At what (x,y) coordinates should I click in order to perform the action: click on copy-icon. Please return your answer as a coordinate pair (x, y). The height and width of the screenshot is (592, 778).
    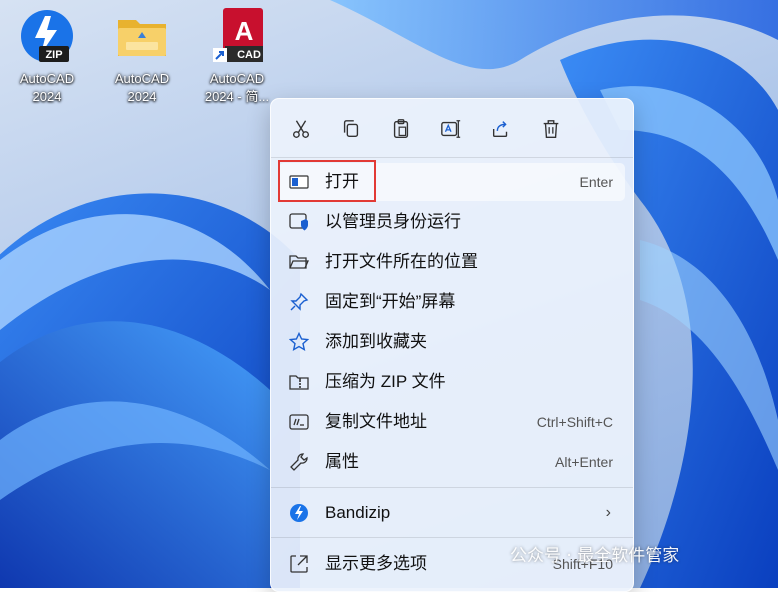
    Looking at the image, I should click on (351, 129).